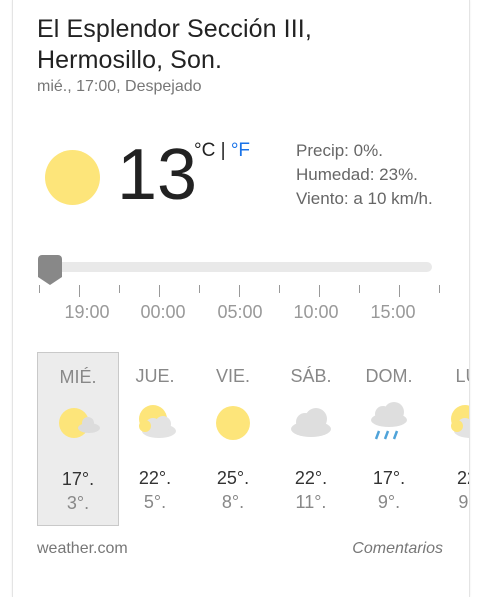 This screenshot has width=480, height=597. What do you see at coordinates (240, 312) in the screenshot?
I see `timeline-label: 05:00` at bounding box center [240, 312].